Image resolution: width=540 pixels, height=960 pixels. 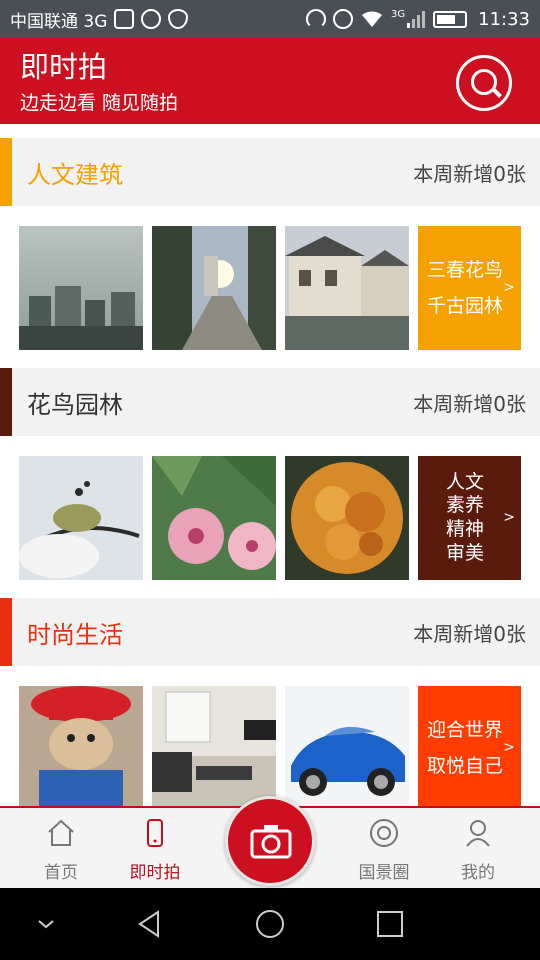 What do you see at coordinates (155, 848) in the screenshot?
I see `tab-instant-photo: 即时拍` at bounding box center [155, 848].